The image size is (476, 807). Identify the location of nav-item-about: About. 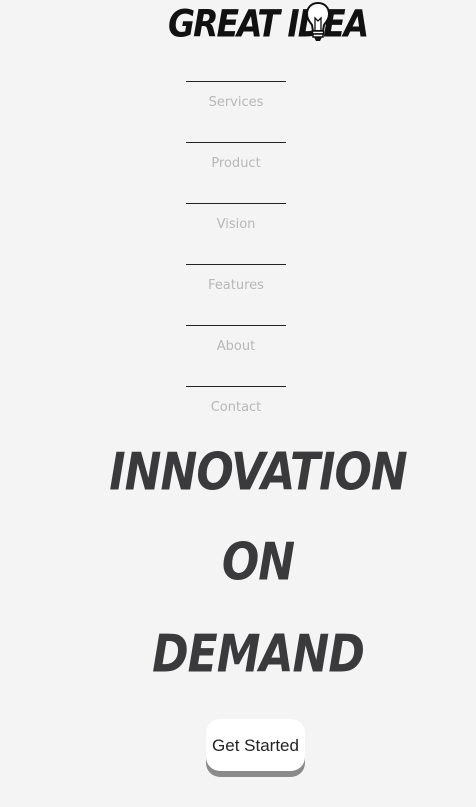
(236, 355).